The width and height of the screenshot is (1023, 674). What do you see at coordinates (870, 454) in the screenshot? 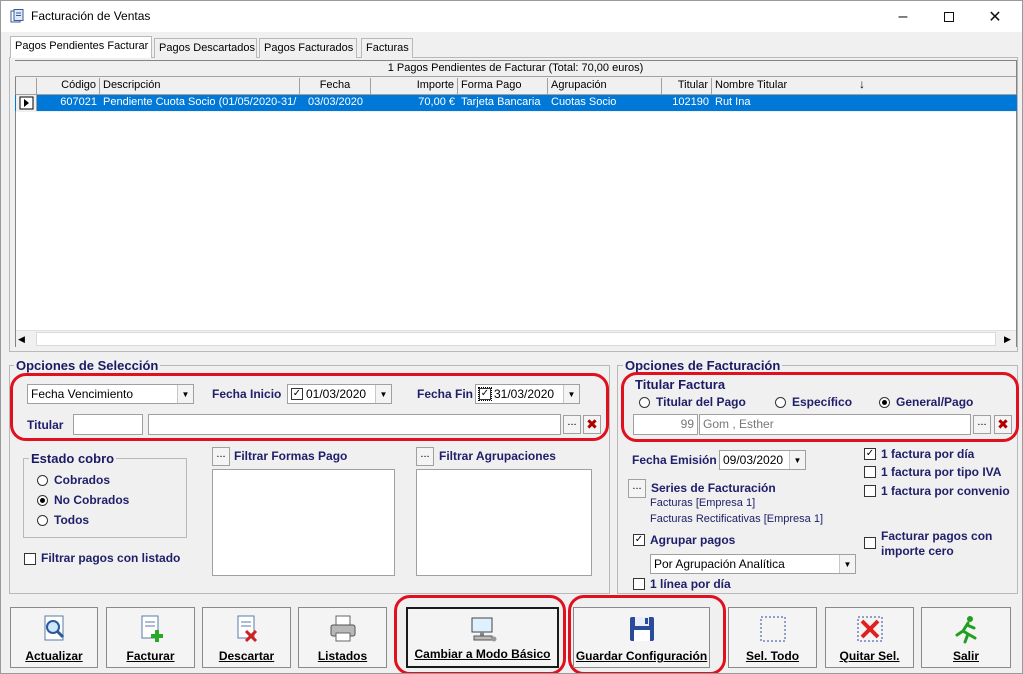
I see `factura-por-dia-checkbox: ✓` at bounding box center [870, 454].